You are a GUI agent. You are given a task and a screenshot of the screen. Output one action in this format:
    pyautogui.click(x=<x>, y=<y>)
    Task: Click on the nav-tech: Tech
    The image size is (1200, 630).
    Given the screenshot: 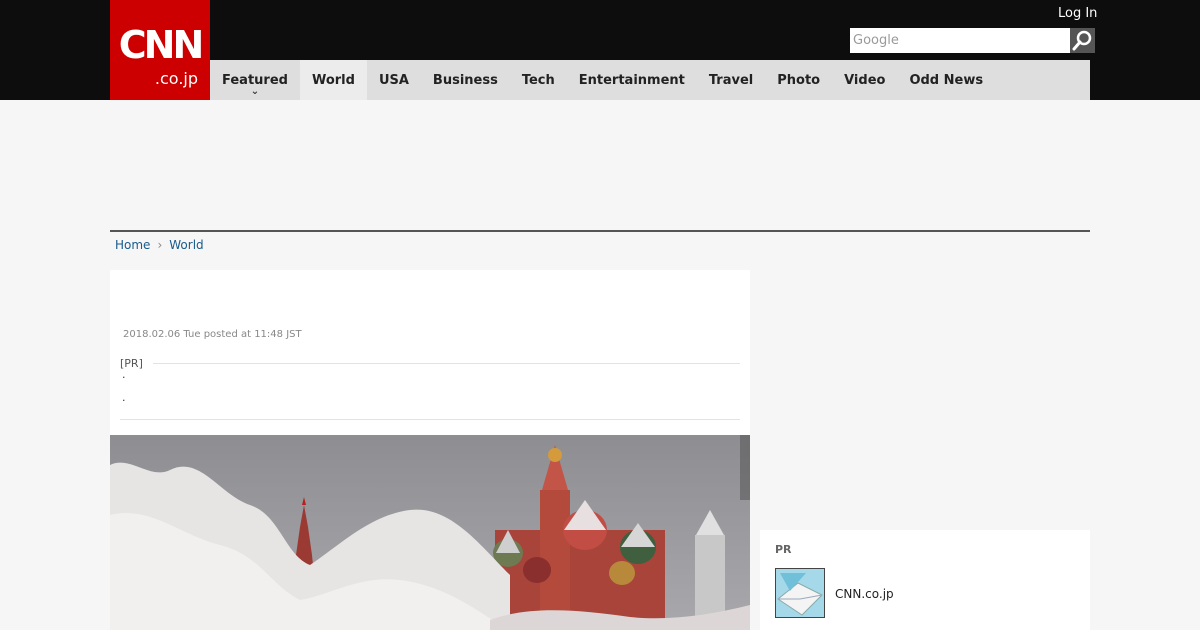 What is the action you would take?
    pyautogui.click(x=538, y=80)
    